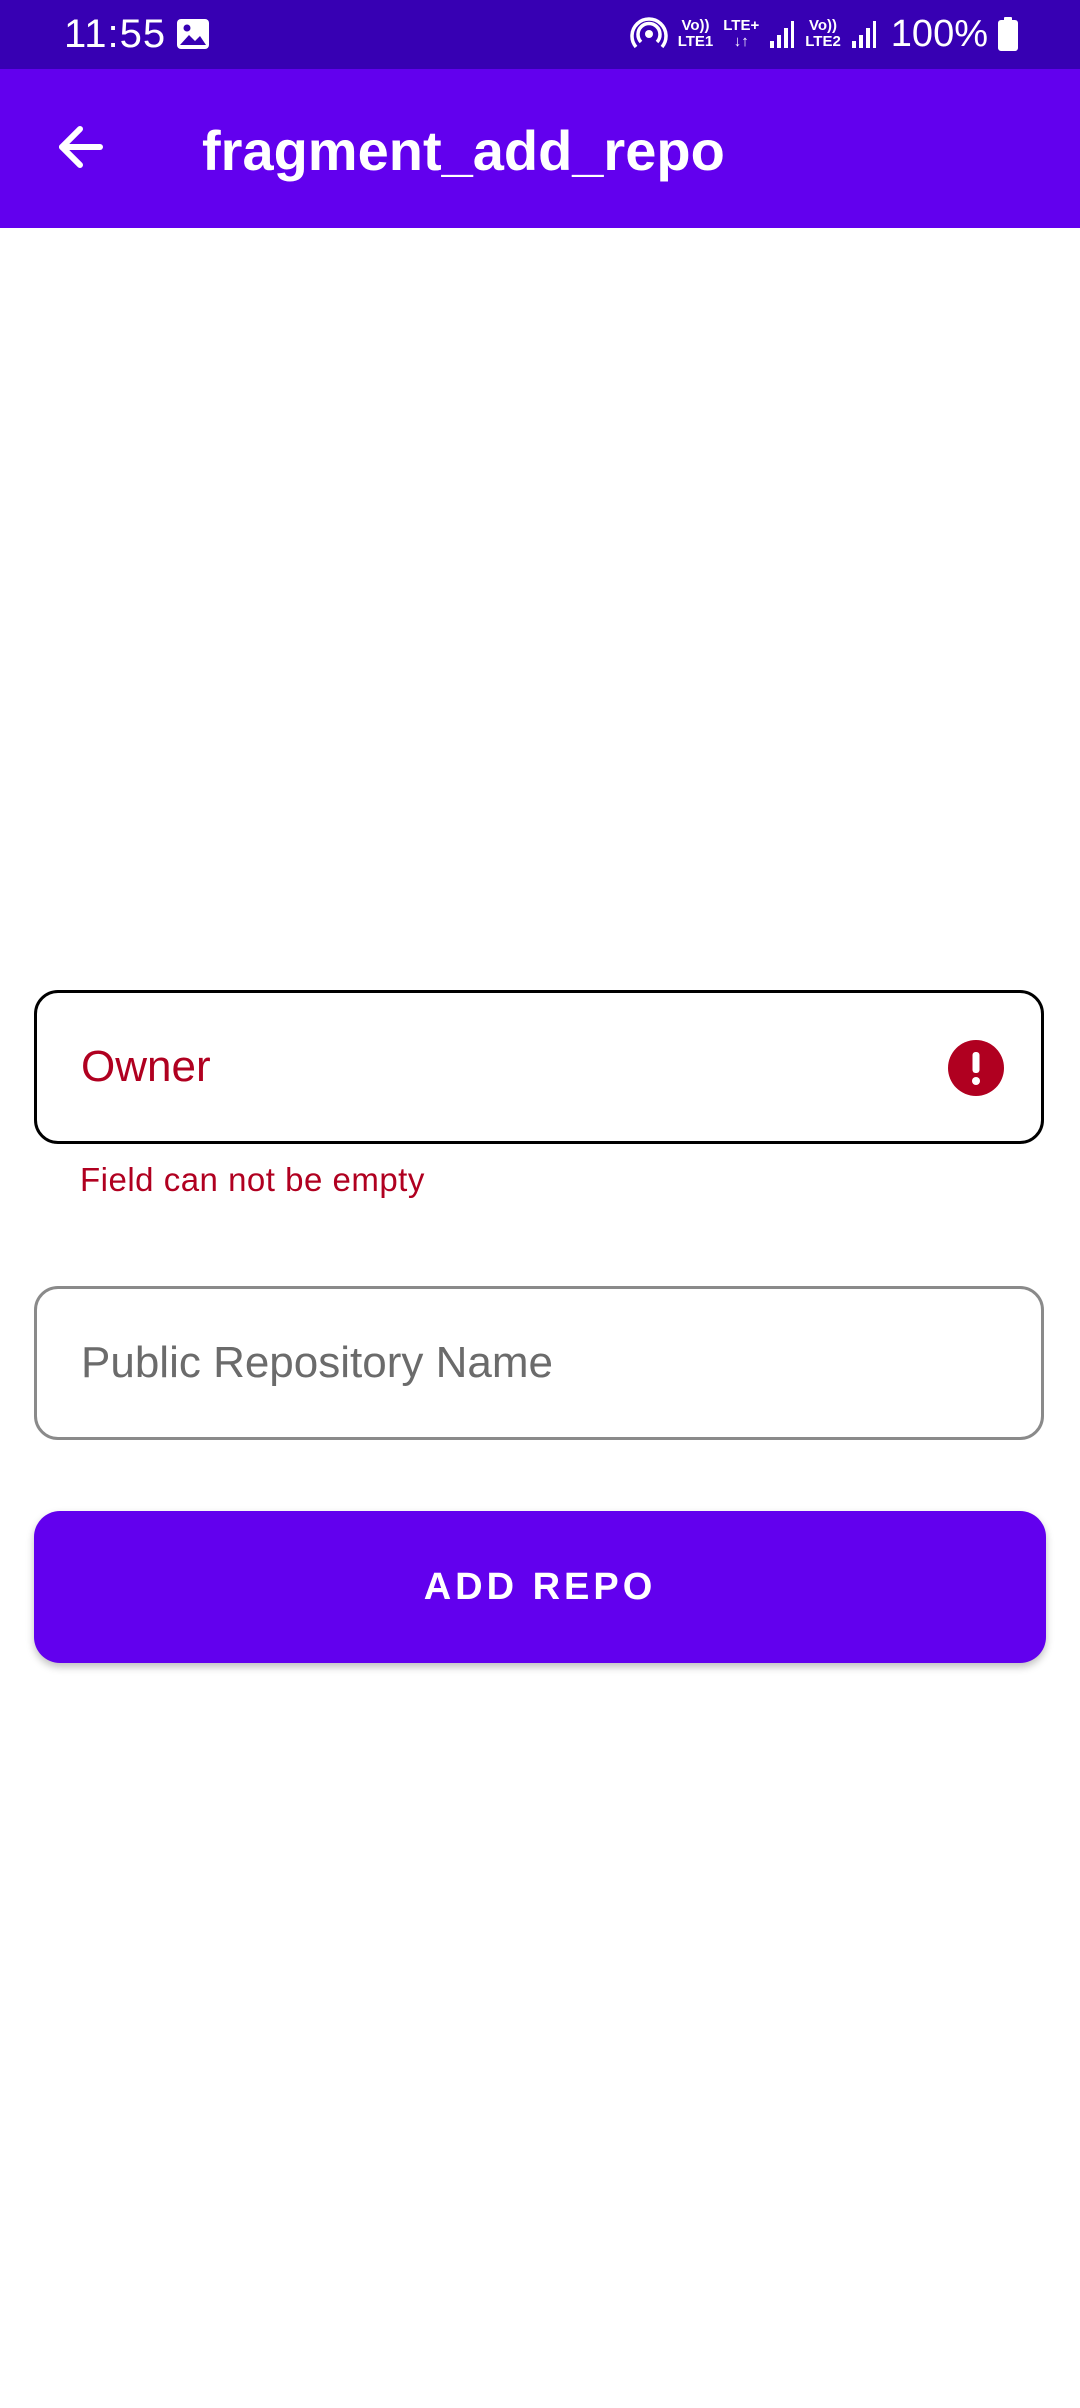 The width and height of the screenshot is (1080, 2408). What do you see at coordinates (649, 34) in the screenshot?
I see `hotspot-icon` at bounding box center [649, 34].